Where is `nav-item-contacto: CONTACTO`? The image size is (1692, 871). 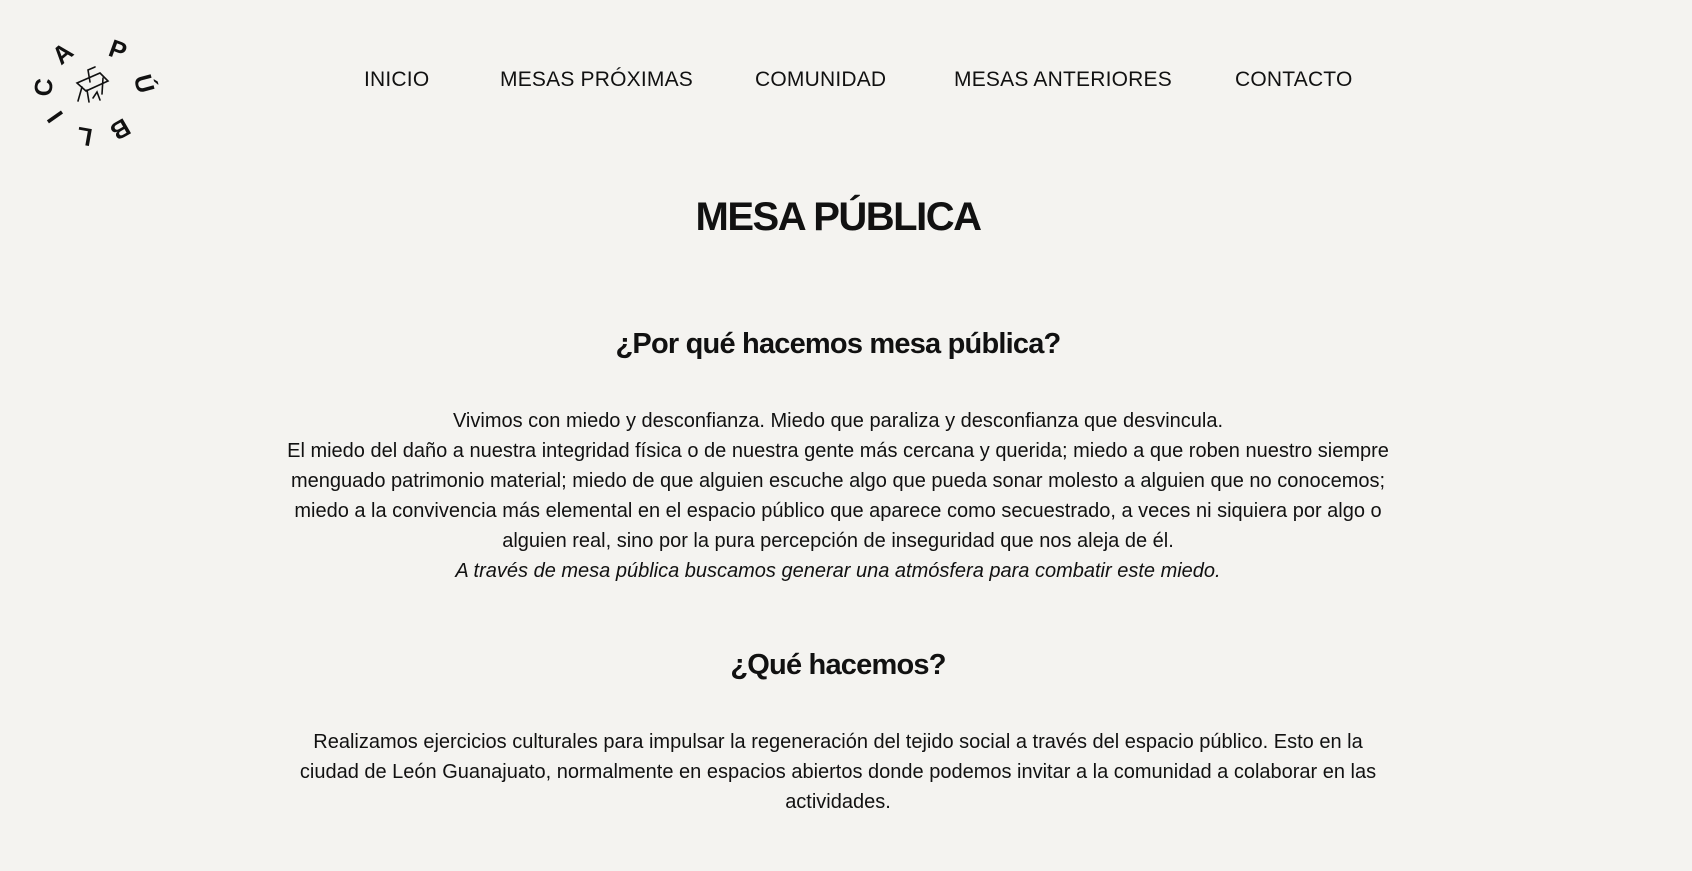
nav-item-contacto: CONTACTO is located at coordinates (1294, 80).